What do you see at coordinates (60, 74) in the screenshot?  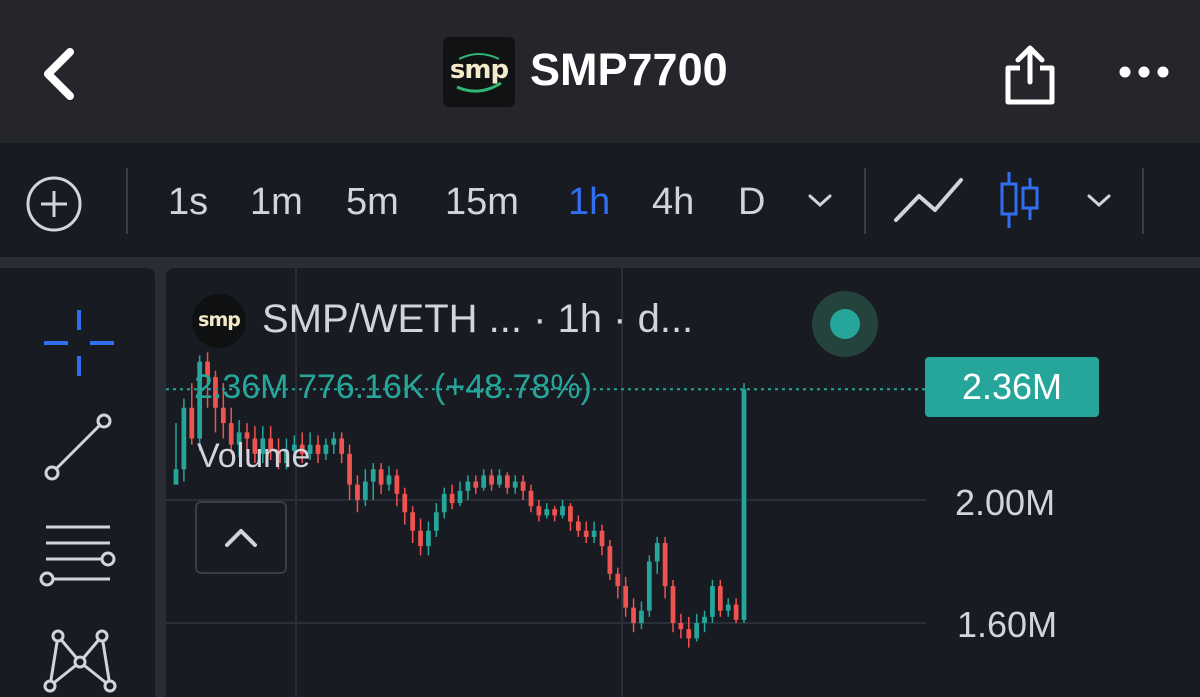 I see `back-arrow-icon` at bounding box center [60, 74].